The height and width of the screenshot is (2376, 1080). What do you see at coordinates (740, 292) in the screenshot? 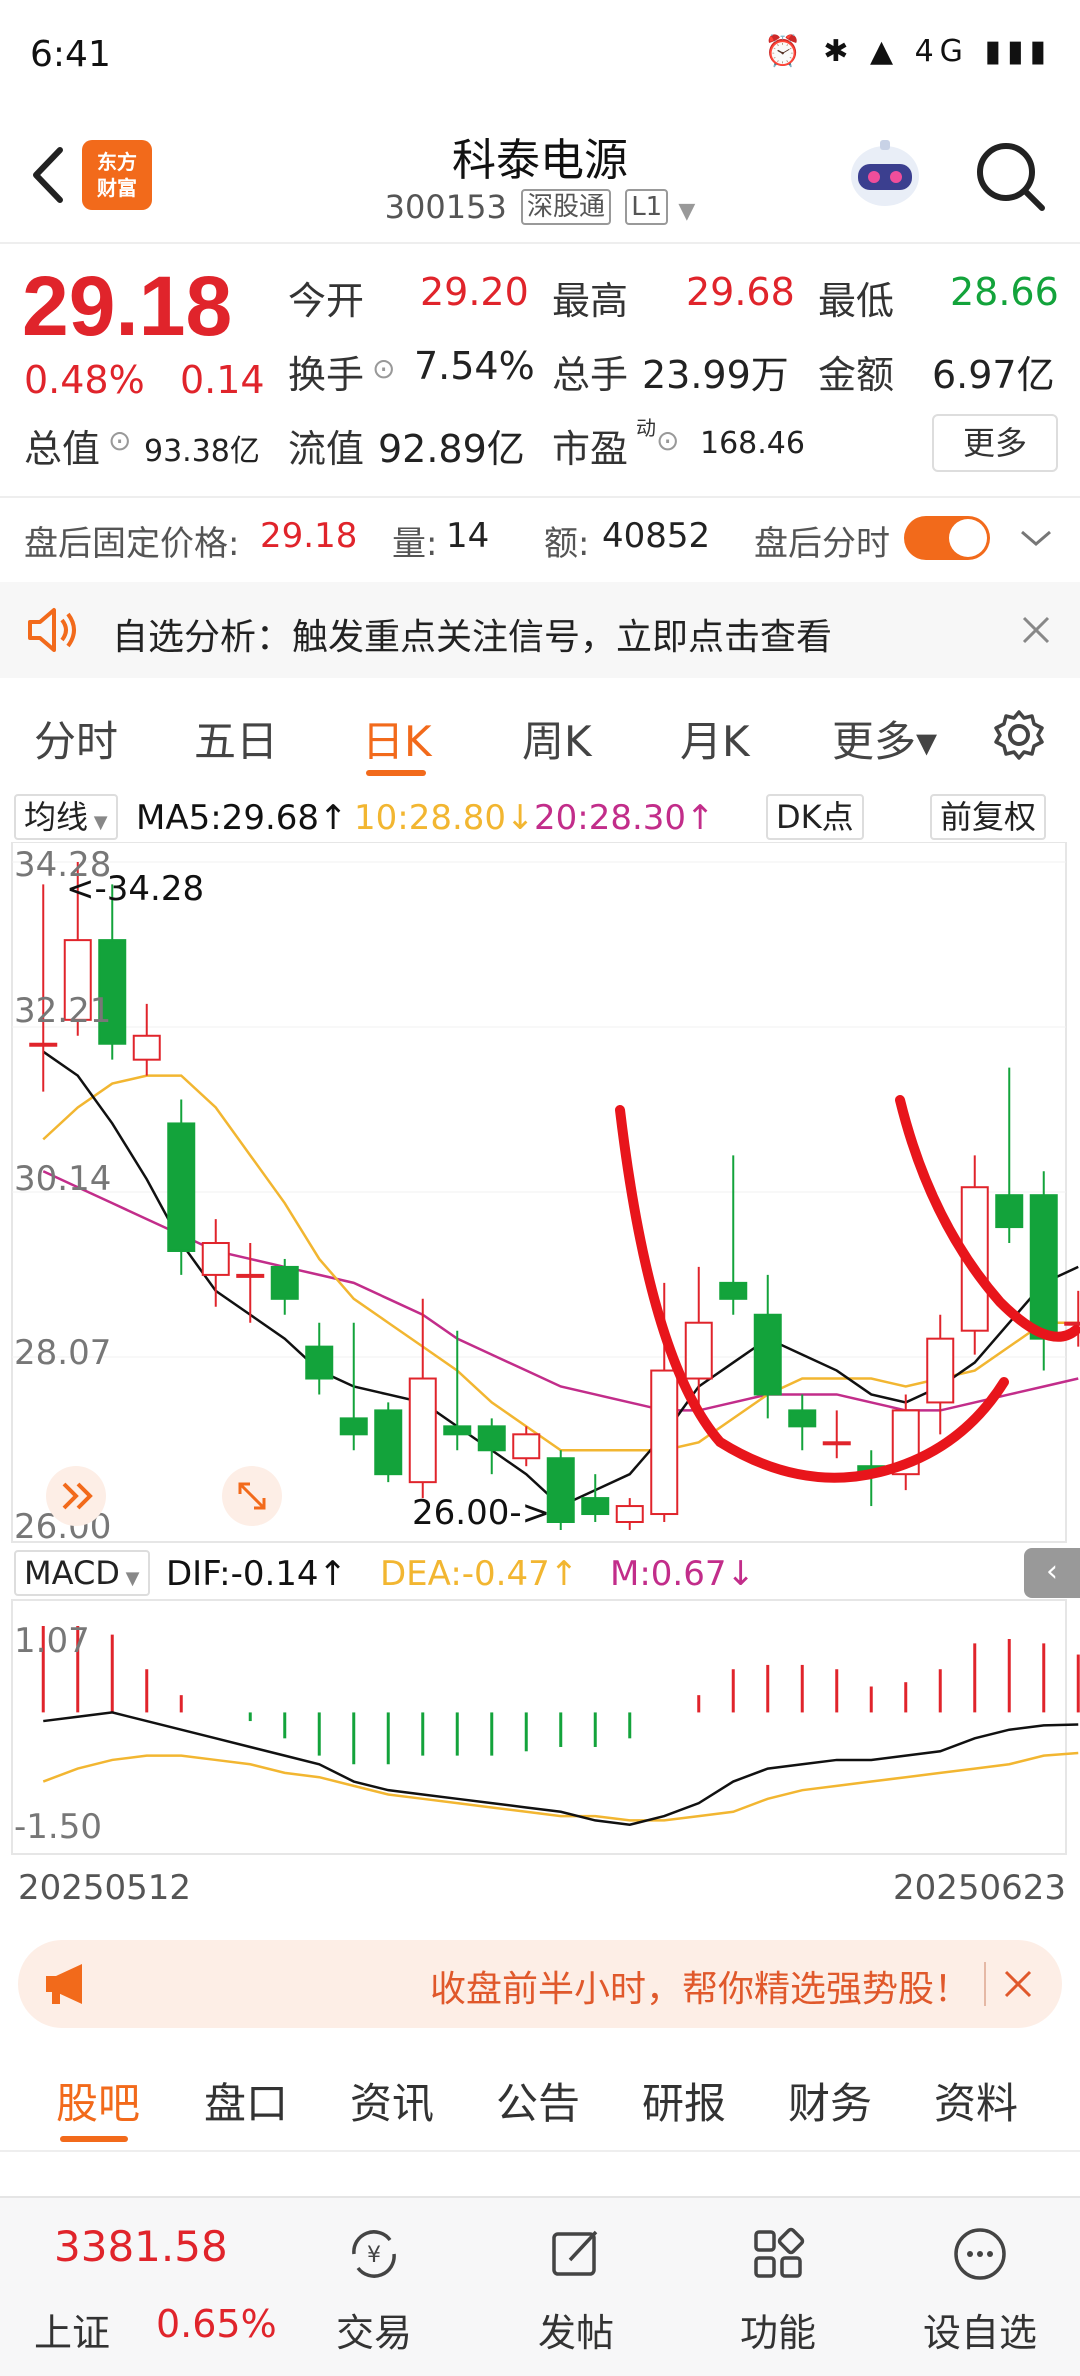
I see `high-value: 29.68` at bounding box center [740, 292].